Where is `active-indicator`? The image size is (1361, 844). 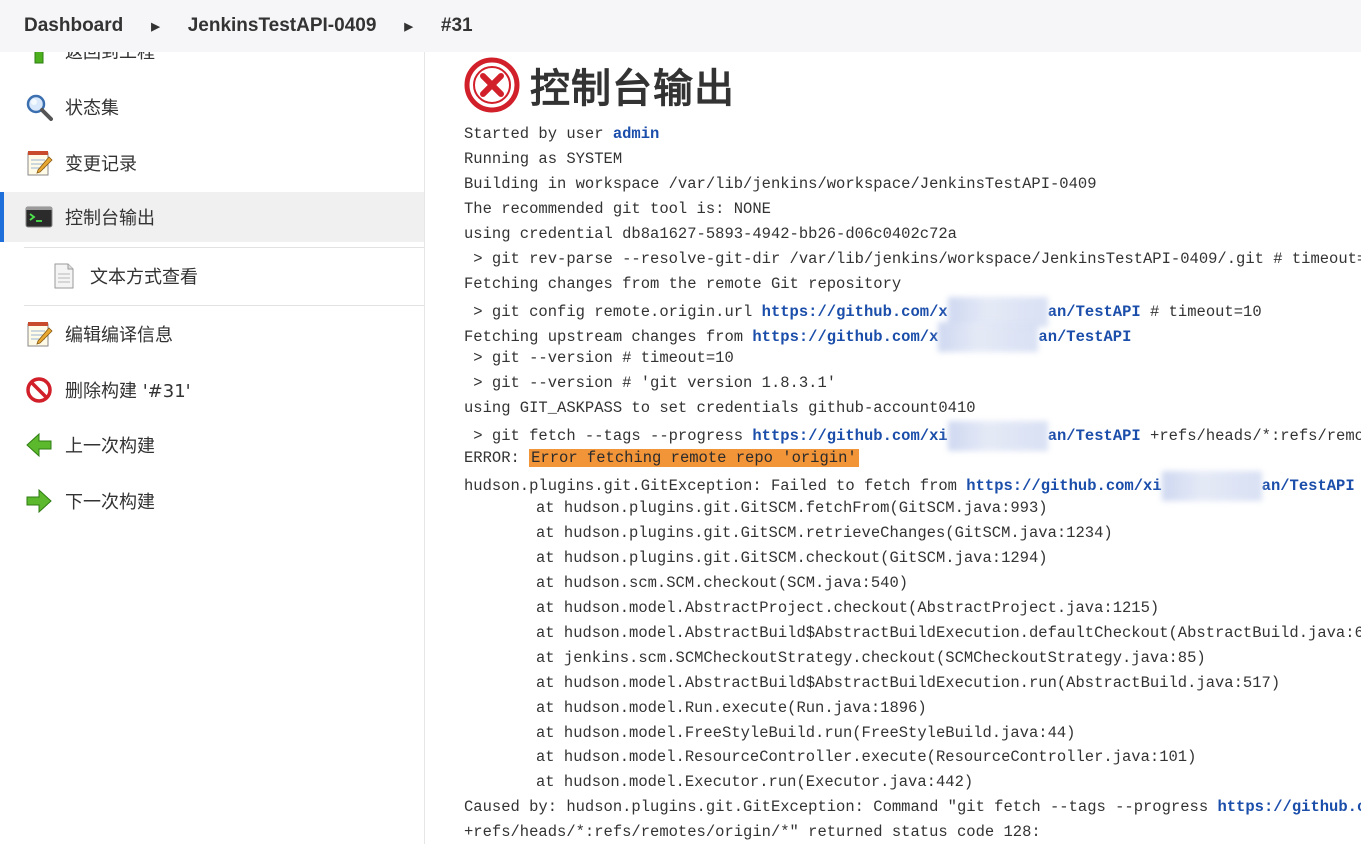
active-indicator is located at coordinates (2, 217).